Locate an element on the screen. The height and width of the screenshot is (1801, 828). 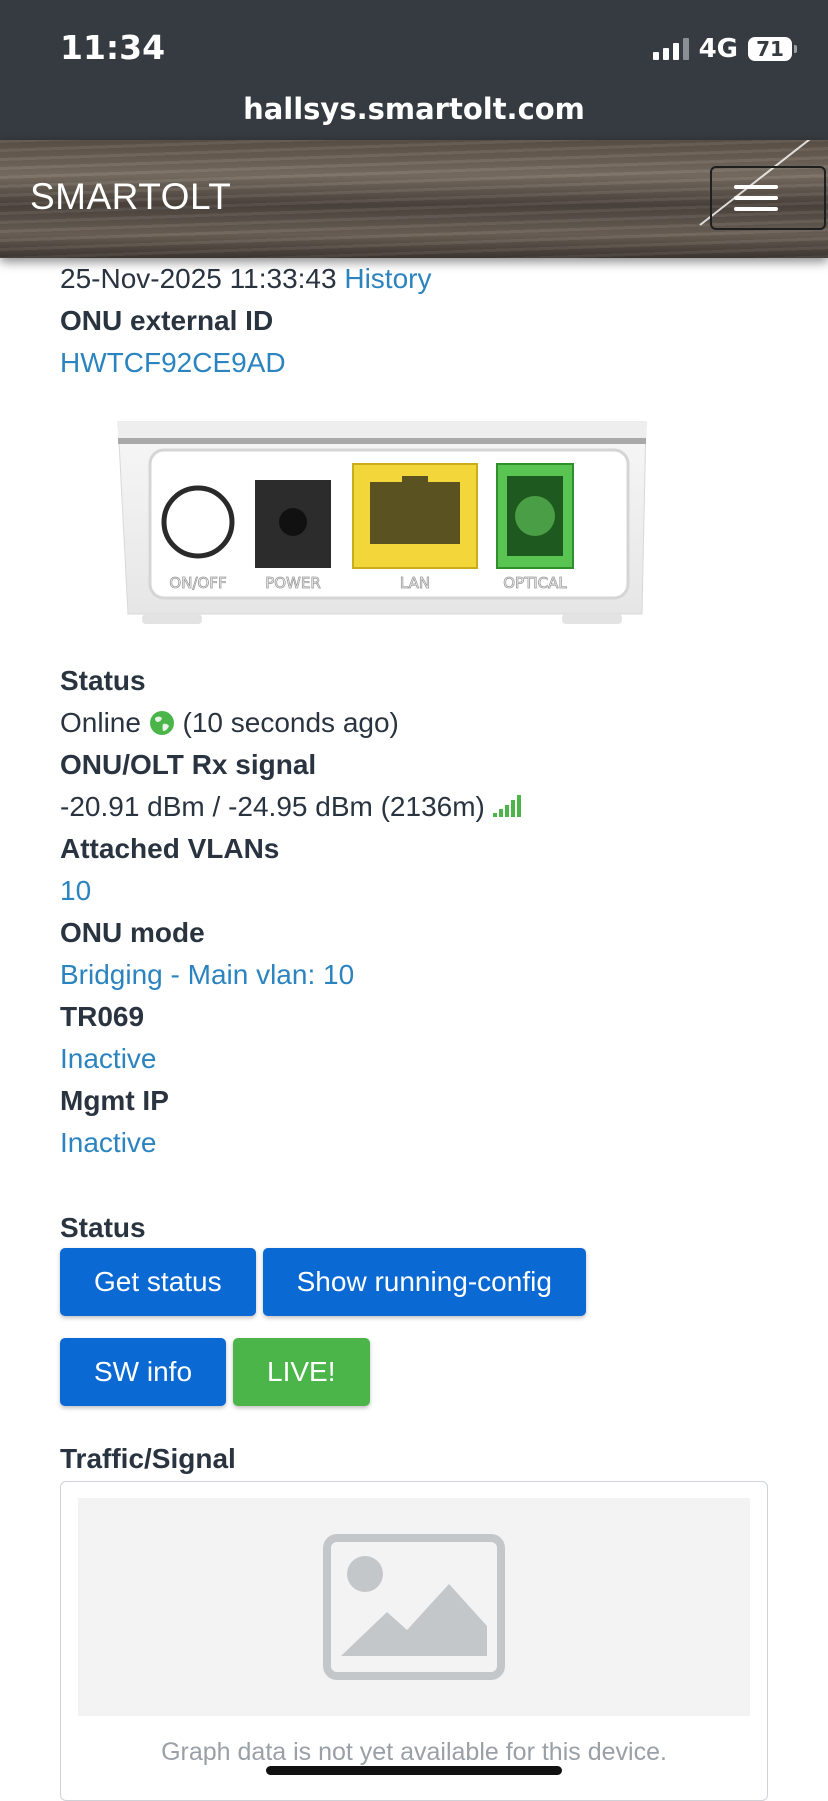
onu-device-image: ON/OFF POWER LAN OPTICAL is located at coordinates (382, 522).